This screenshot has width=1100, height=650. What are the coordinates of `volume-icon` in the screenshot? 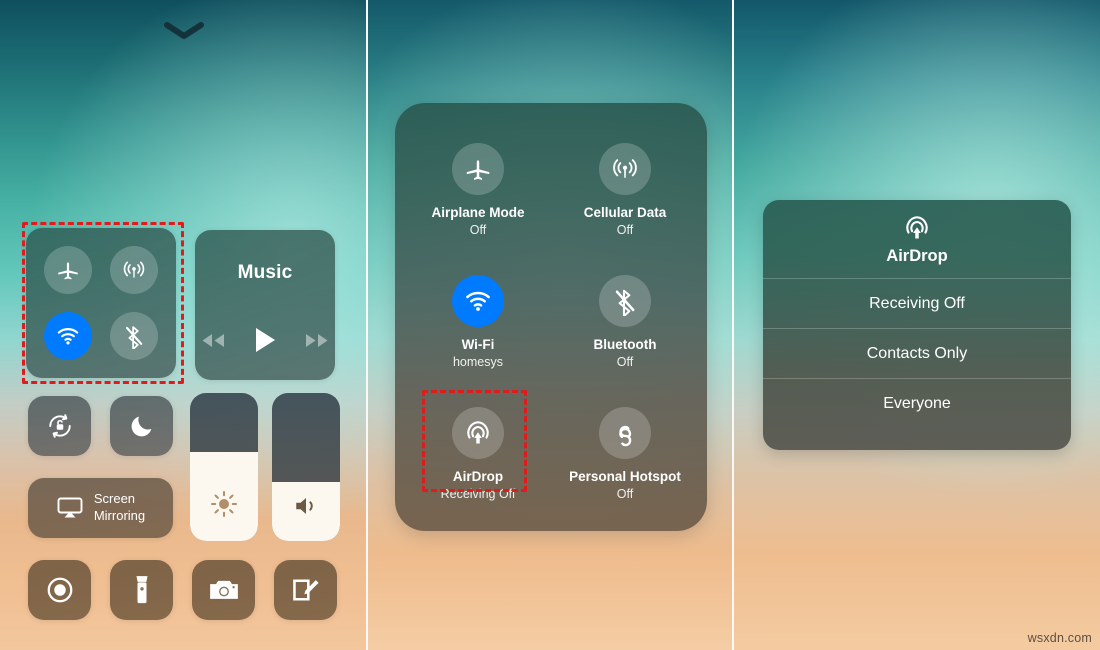 It's located at (306, 506).